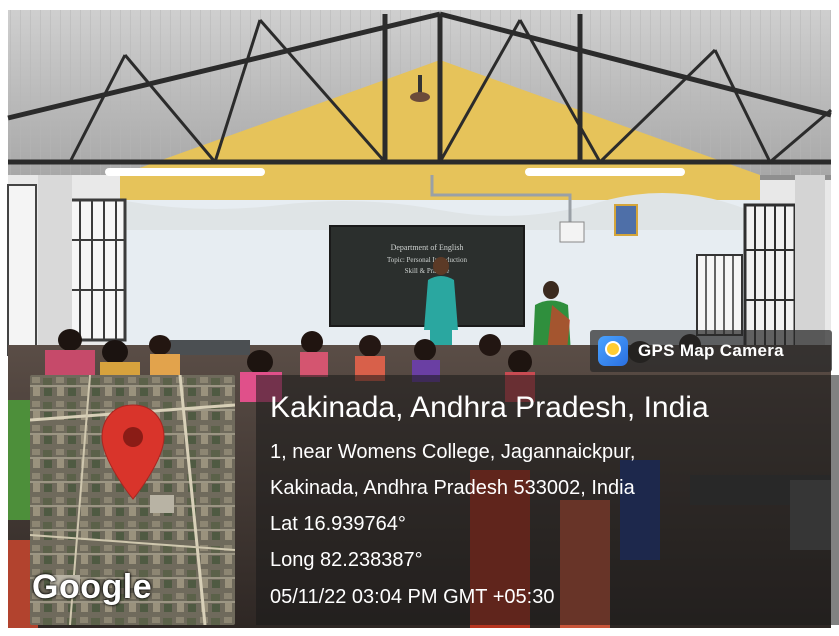  Describe the element at coordinates (613, 351) in the screenshot. I see `gps-map-camera-icon` at that location.